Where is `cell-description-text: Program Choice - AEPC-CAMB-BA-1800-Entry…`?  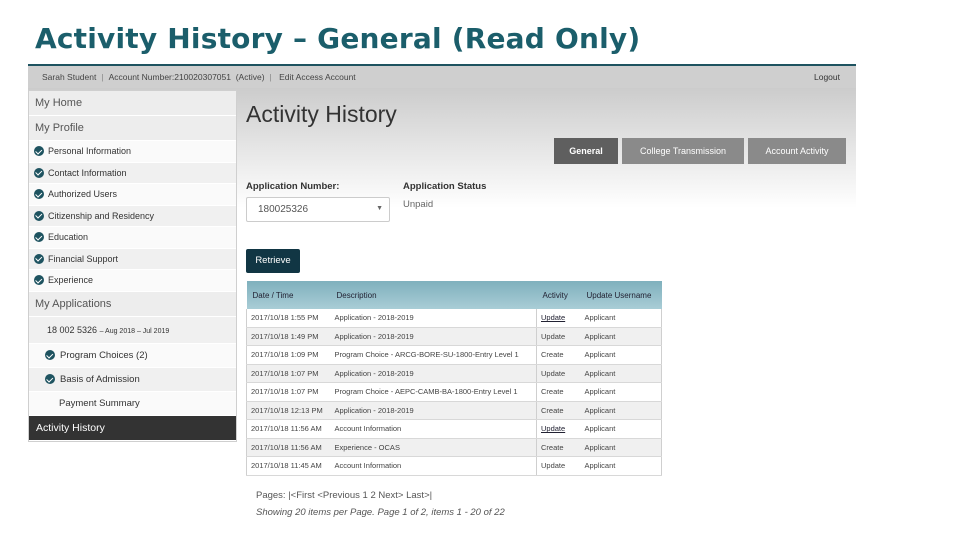 cell-description-text: Program Choice - AEPC-CAMB-BA-1800-Entry… is located at coordinates (426, 392).